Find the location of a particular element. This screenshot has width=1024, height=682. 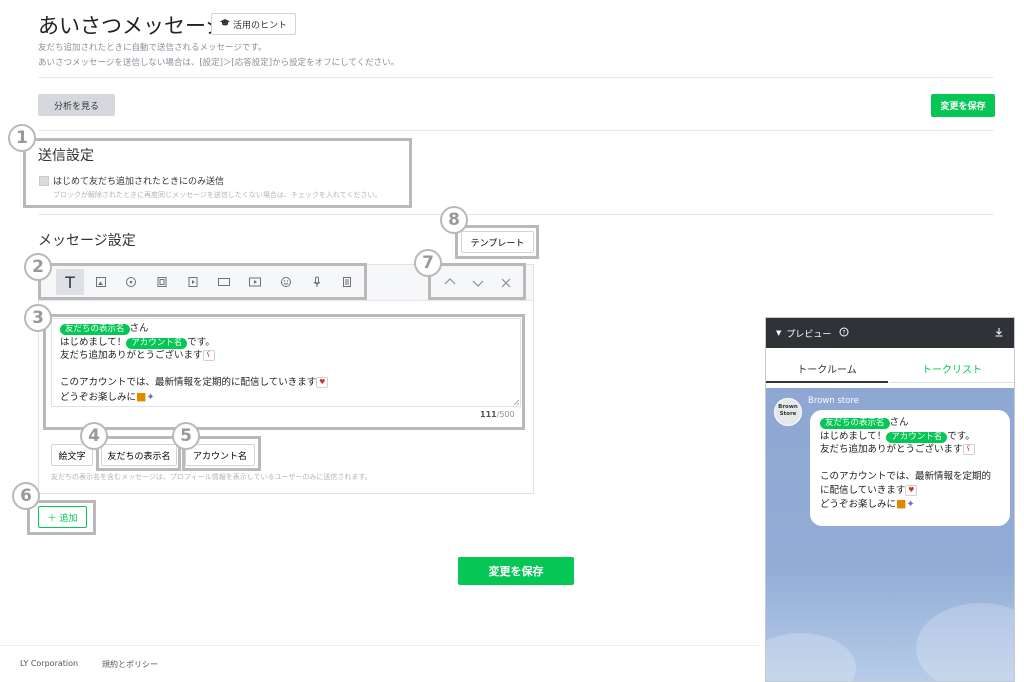

callout-number-3: 3 is located at coordinates (38, 318).